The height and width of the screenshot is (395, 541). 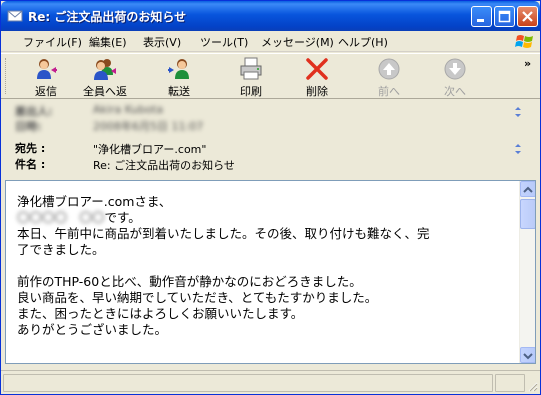 I want to click on forward-label: 転送, so click(x=179, y=91).